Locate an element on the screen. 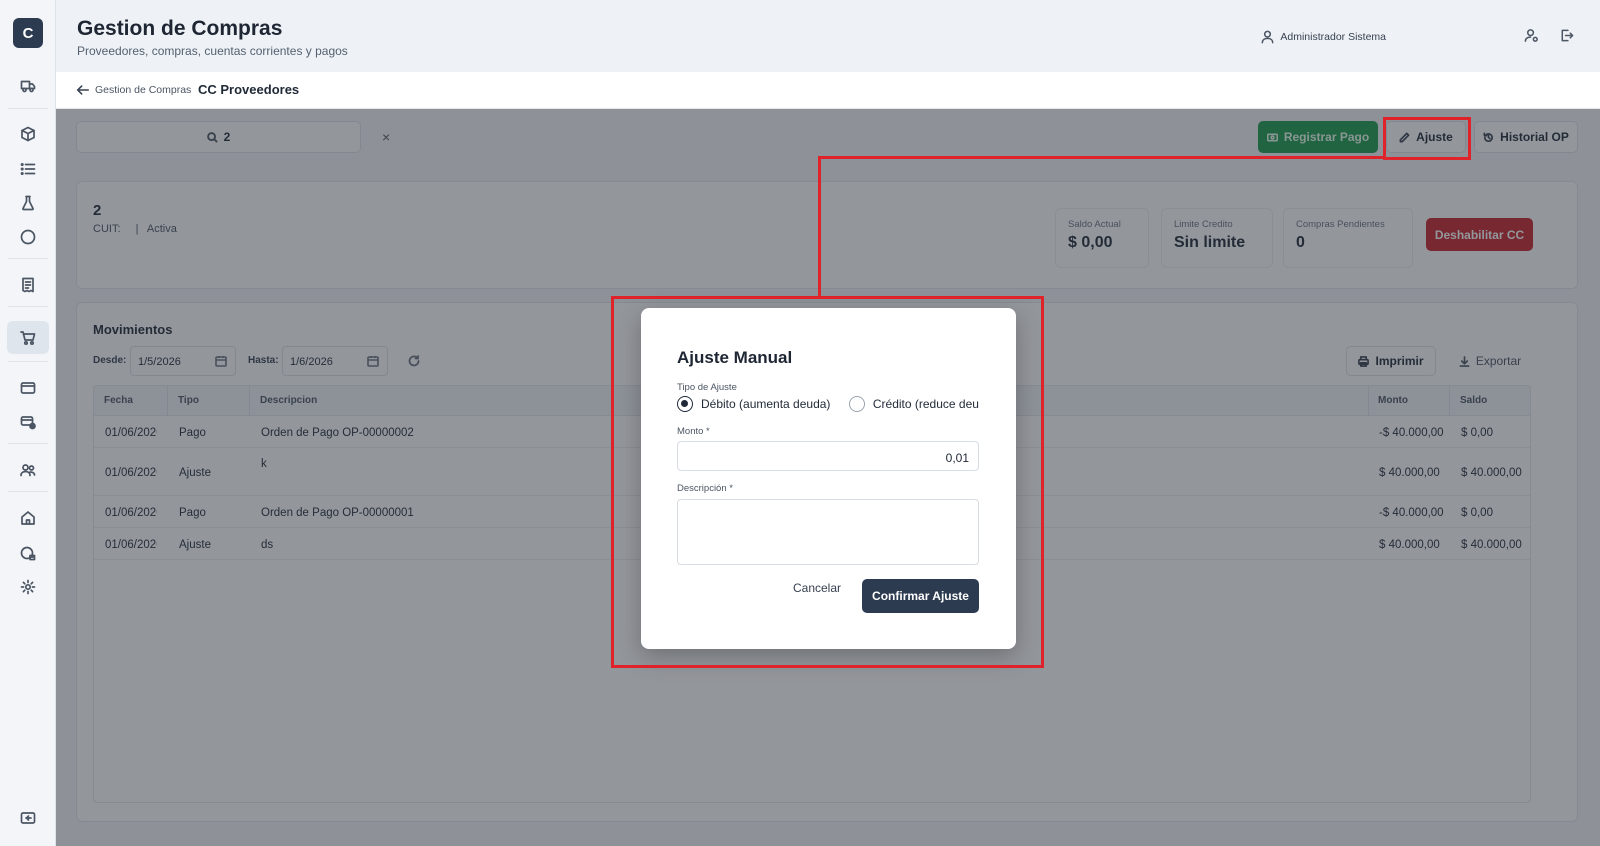 The width and height of the screenshot is (1600, 846). user-menu: Administrador Sistema is located at coordinates (1323, 36).